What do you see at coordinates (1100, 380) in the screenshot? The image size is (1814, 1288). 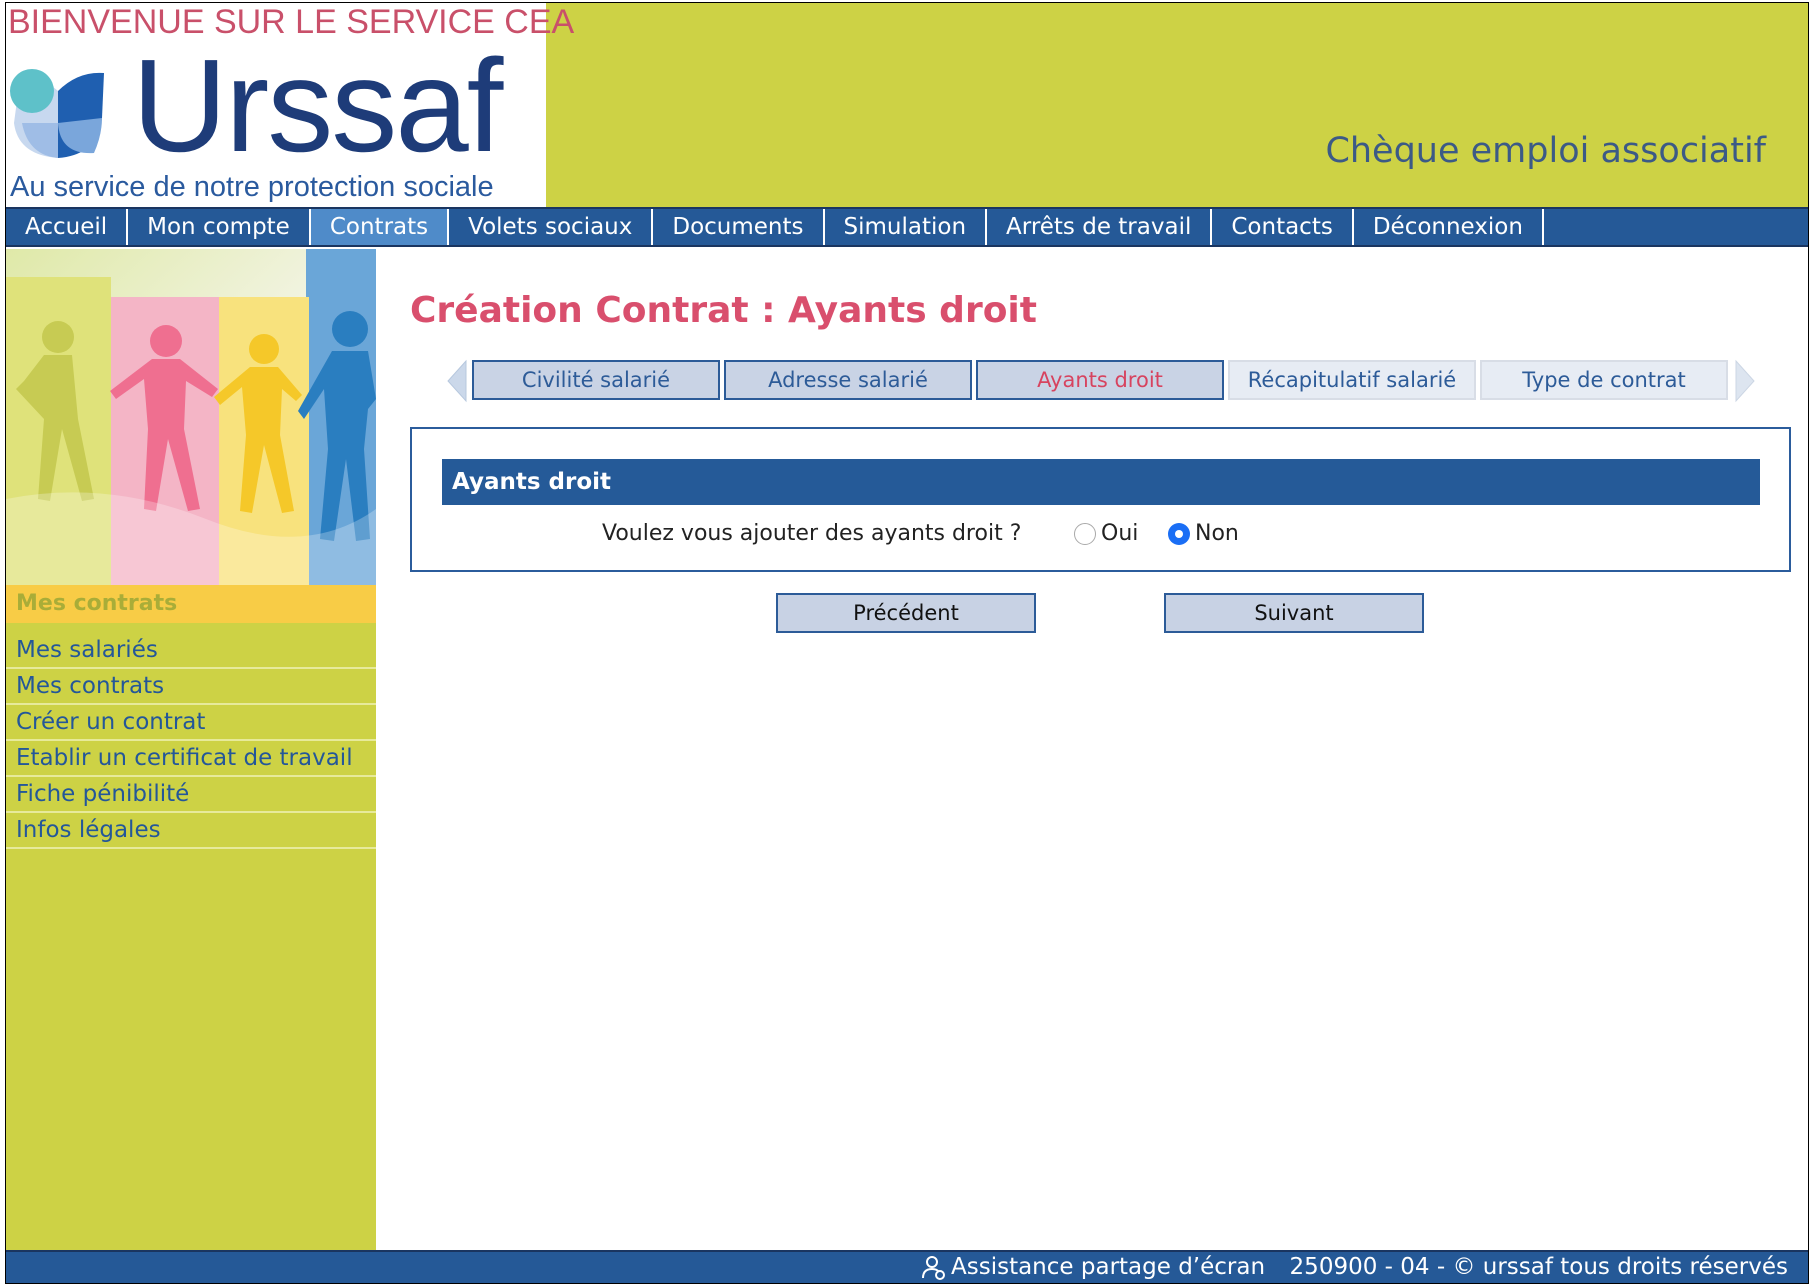 I see `step-ayants-droit: Ayants droit` at bounding box center [1100, 380].